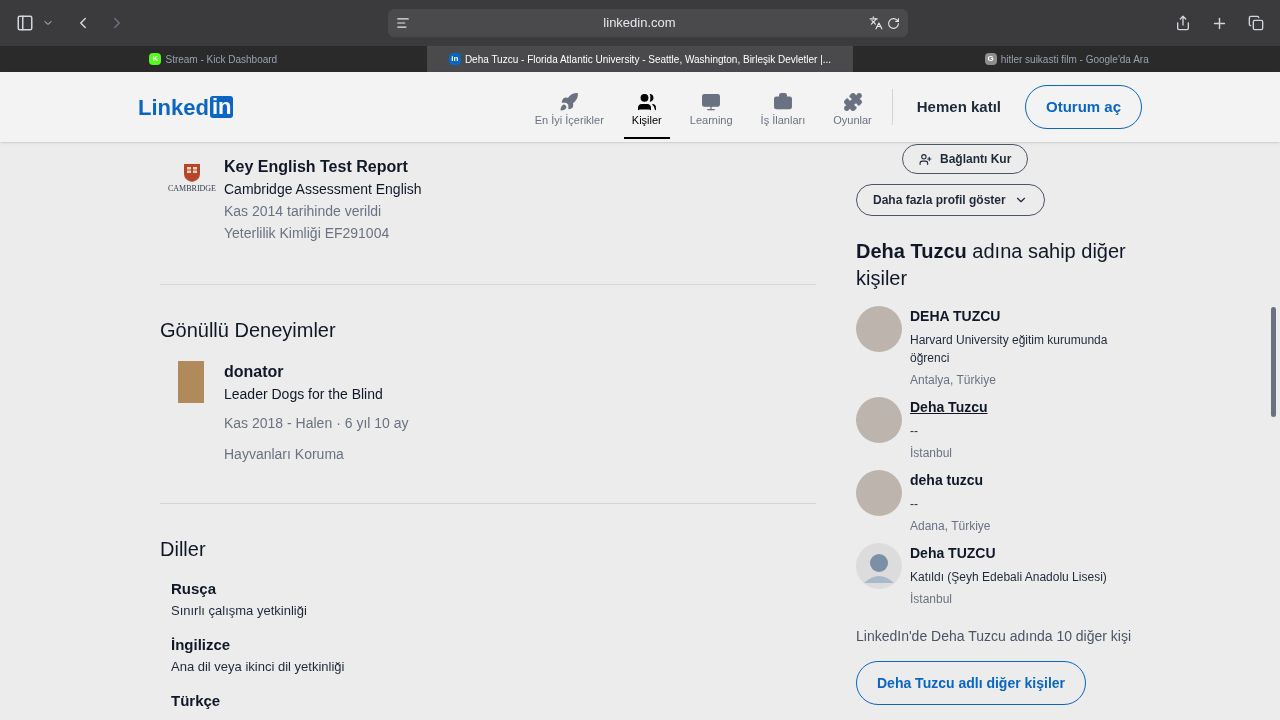 This screenshot has width=1280, height=720. What do you see at coordinates (155, 59) in the screenshot?
I see `favicon: K` at bounding box center [155, 59].